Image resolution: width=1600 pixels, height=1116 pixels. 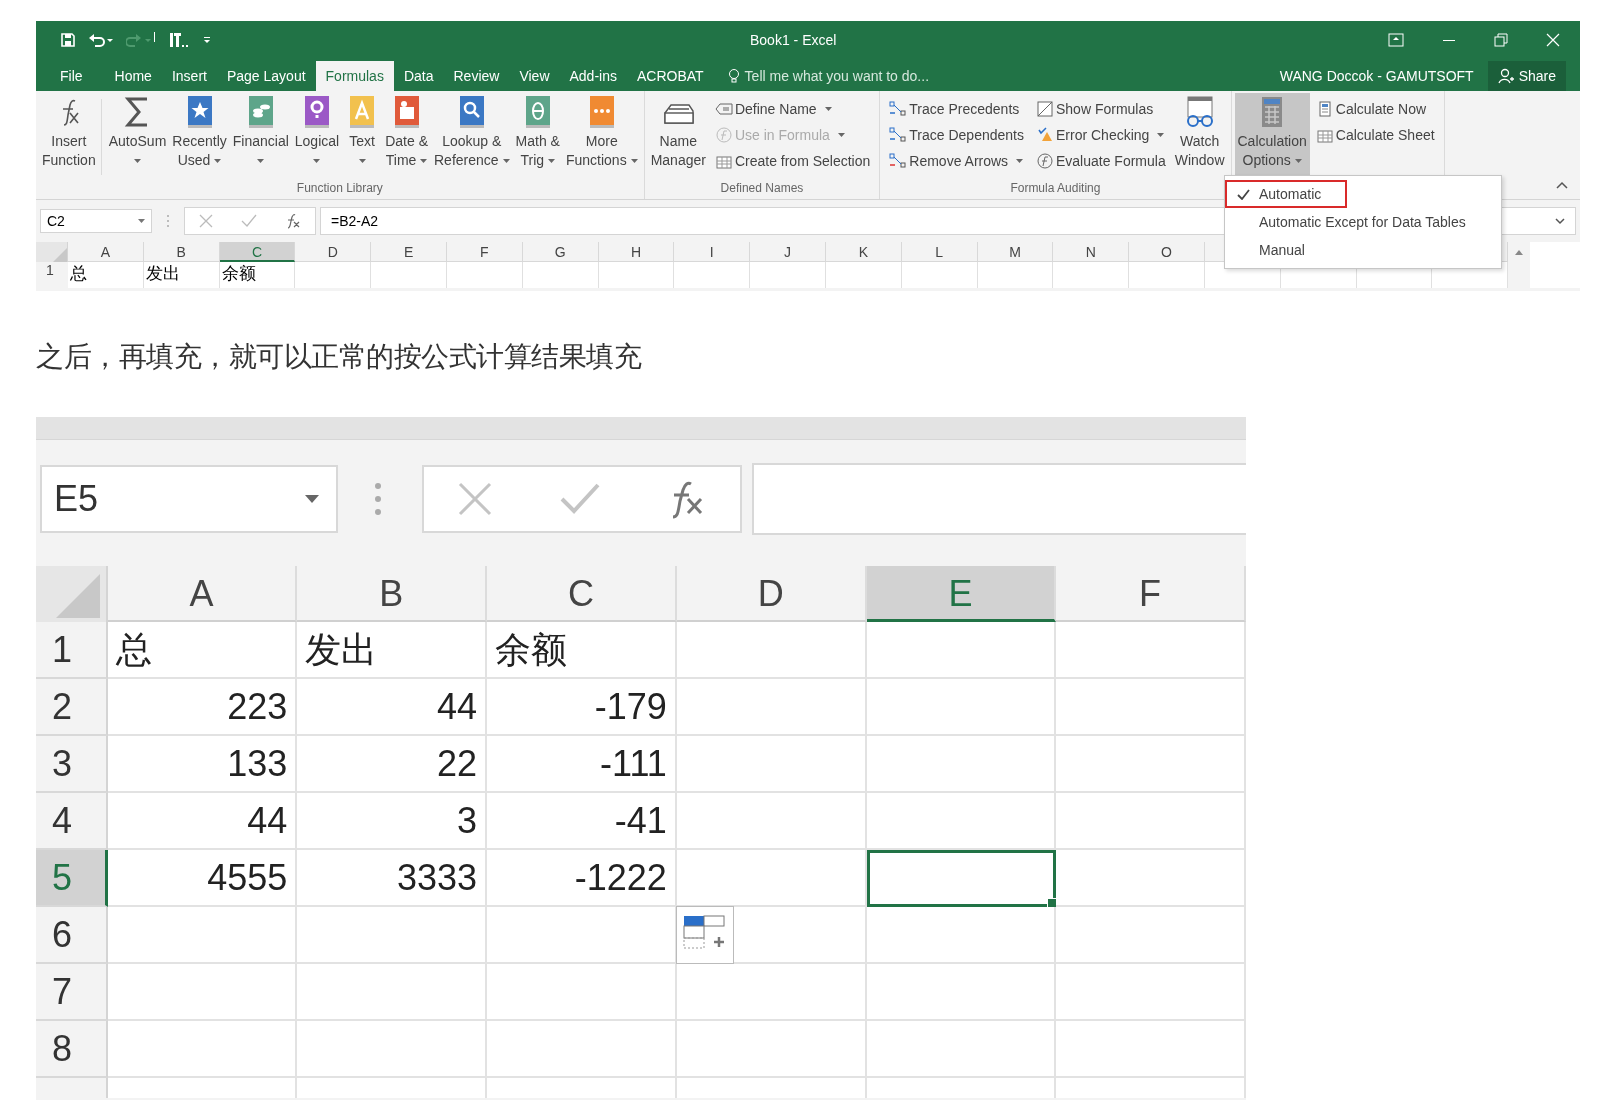 What do you see at coordinates (72, 935) in the screenshot?
I see `row-header: 6` at bounding box center [72, 935].